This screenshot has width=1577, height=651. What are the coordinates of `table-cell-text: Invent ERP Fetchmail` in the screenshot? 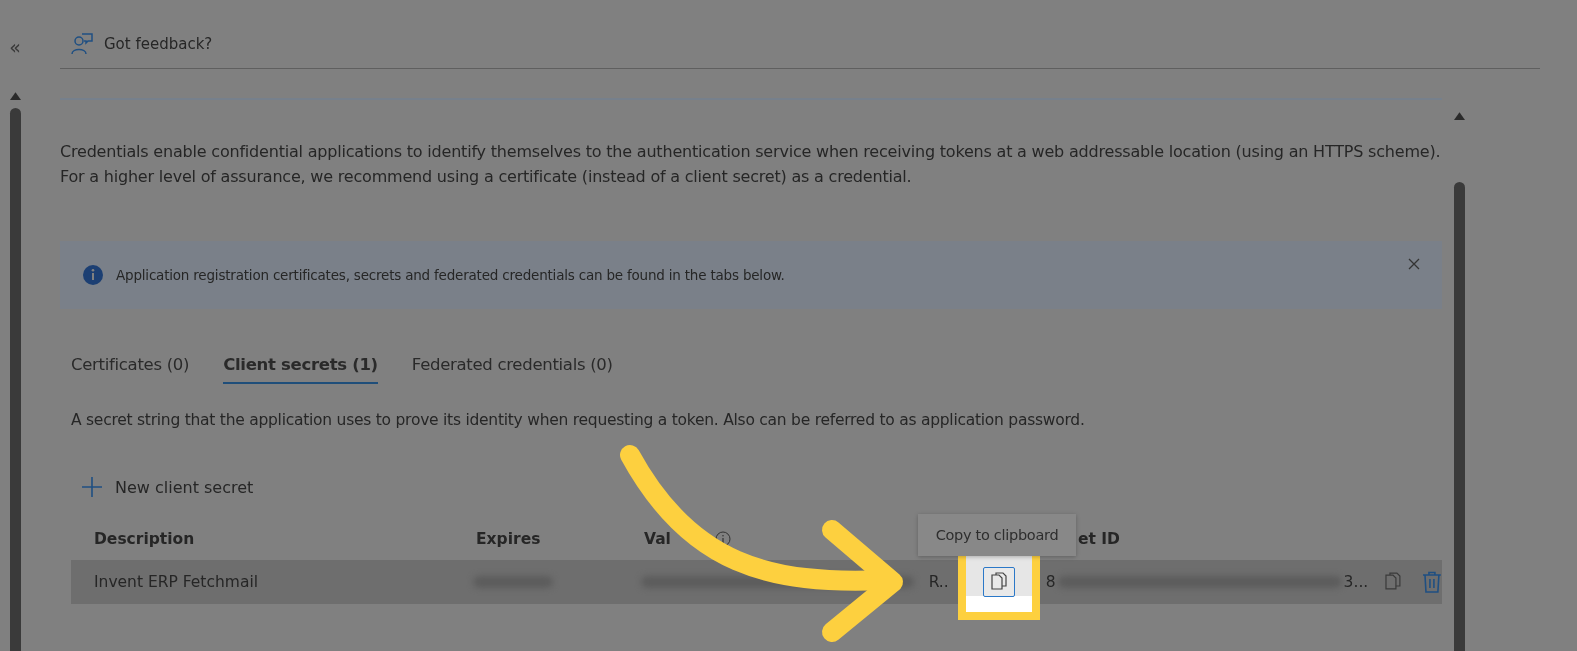 It's located at (176, 582).